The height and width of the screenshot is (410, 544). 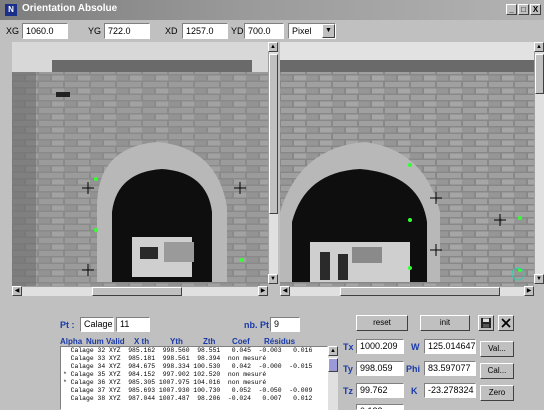 What do you see at coordinates (348, 391) in the screenshot?
I see `tz-label: Tz` at bounding box center [348, 391].